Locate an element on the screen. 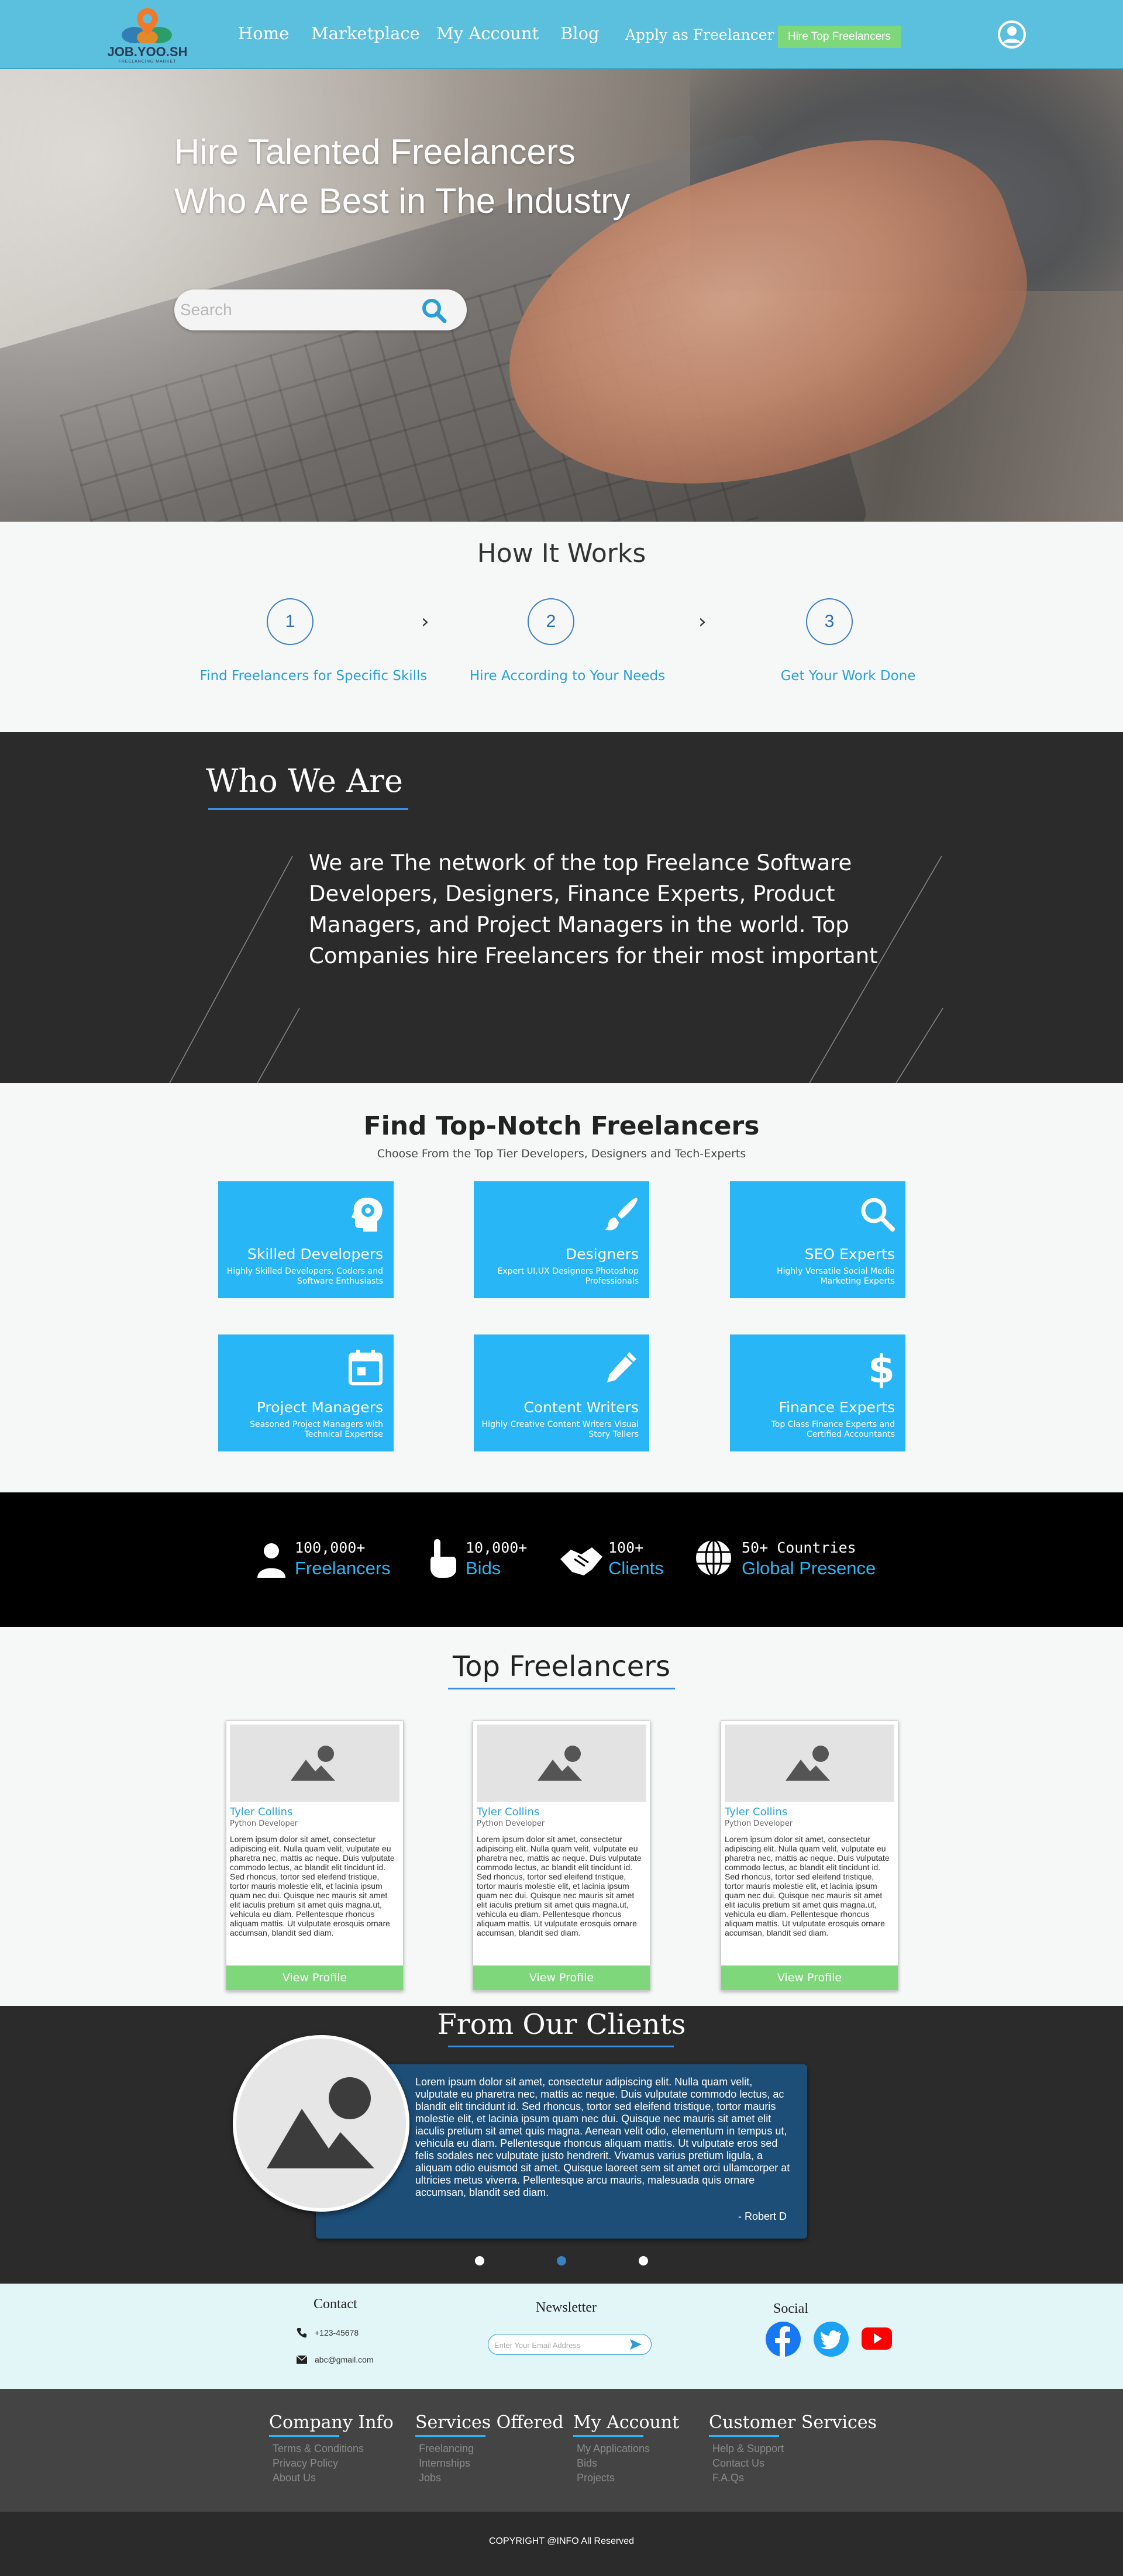 The width and height of the screenshot is (1123, 2576). stat-label: Clients is located at coordinates (636, 1568).